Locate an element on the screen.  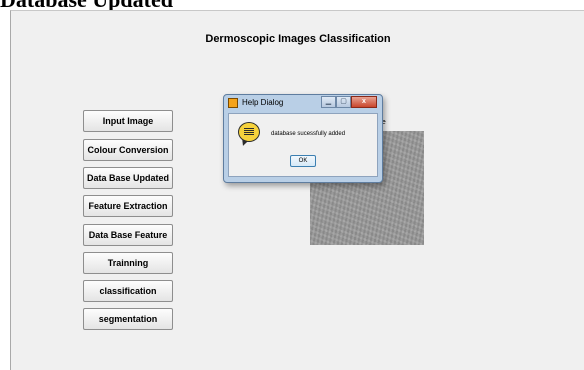
trainning-button: Trainning is located at coordinates (128, 263).